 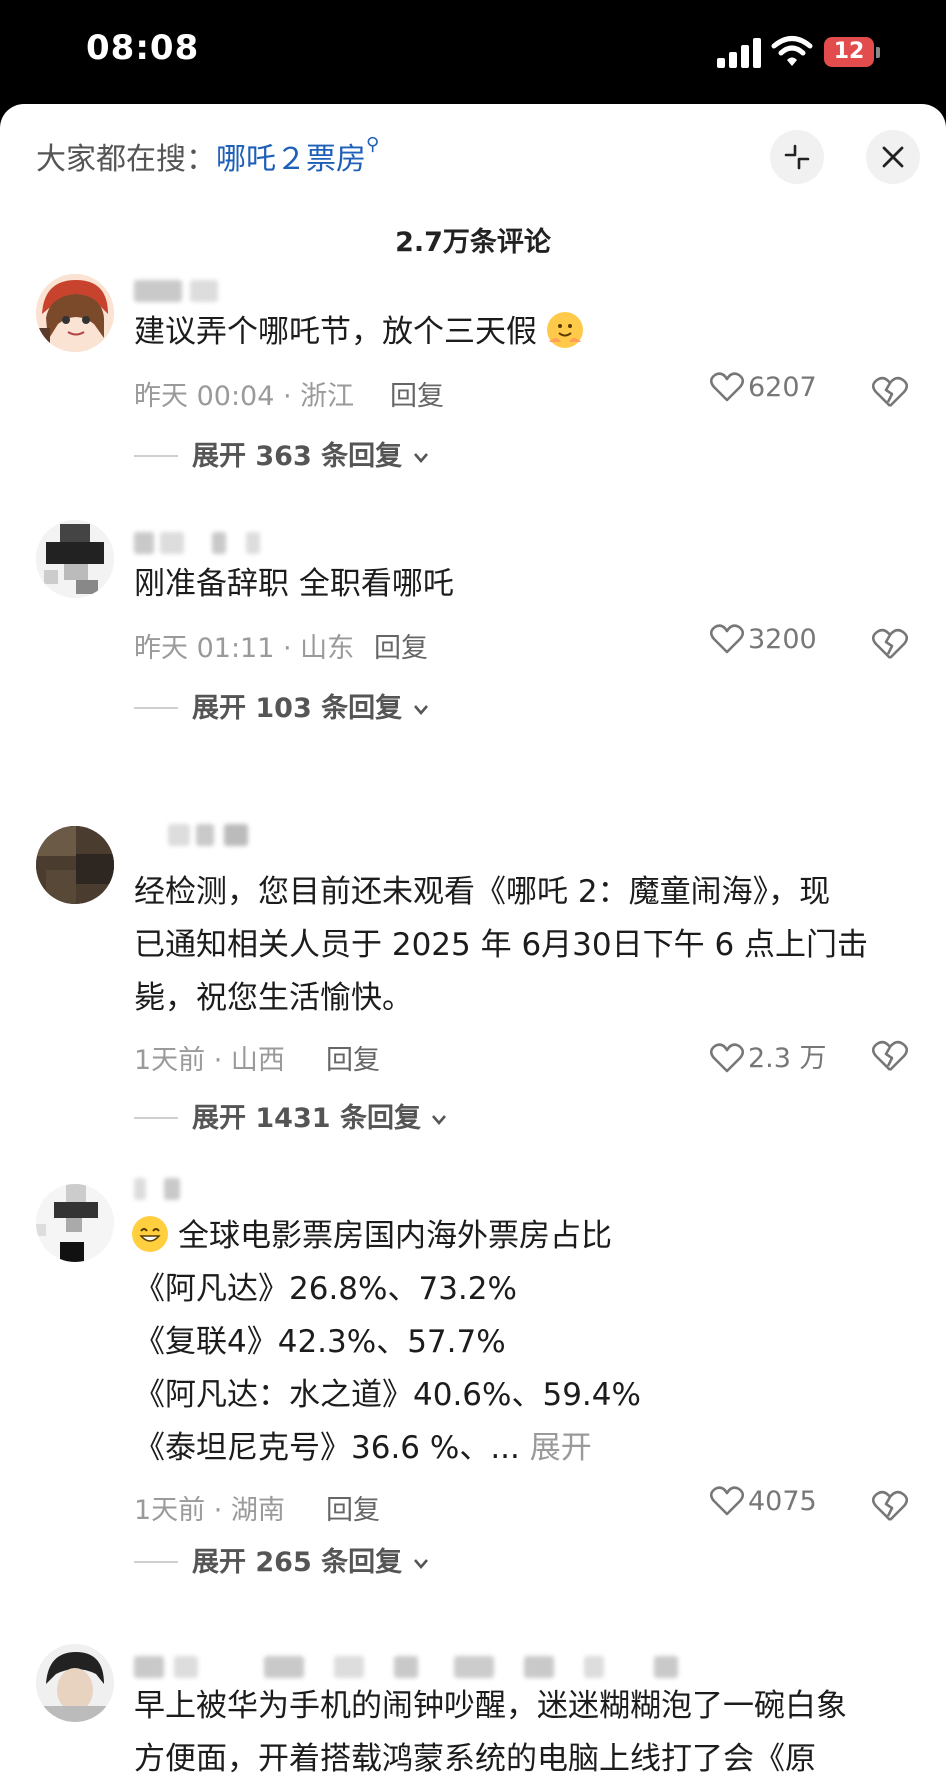 I want to click on expand-replies: 展开 265 条回复, so click(x=282, y=1559).